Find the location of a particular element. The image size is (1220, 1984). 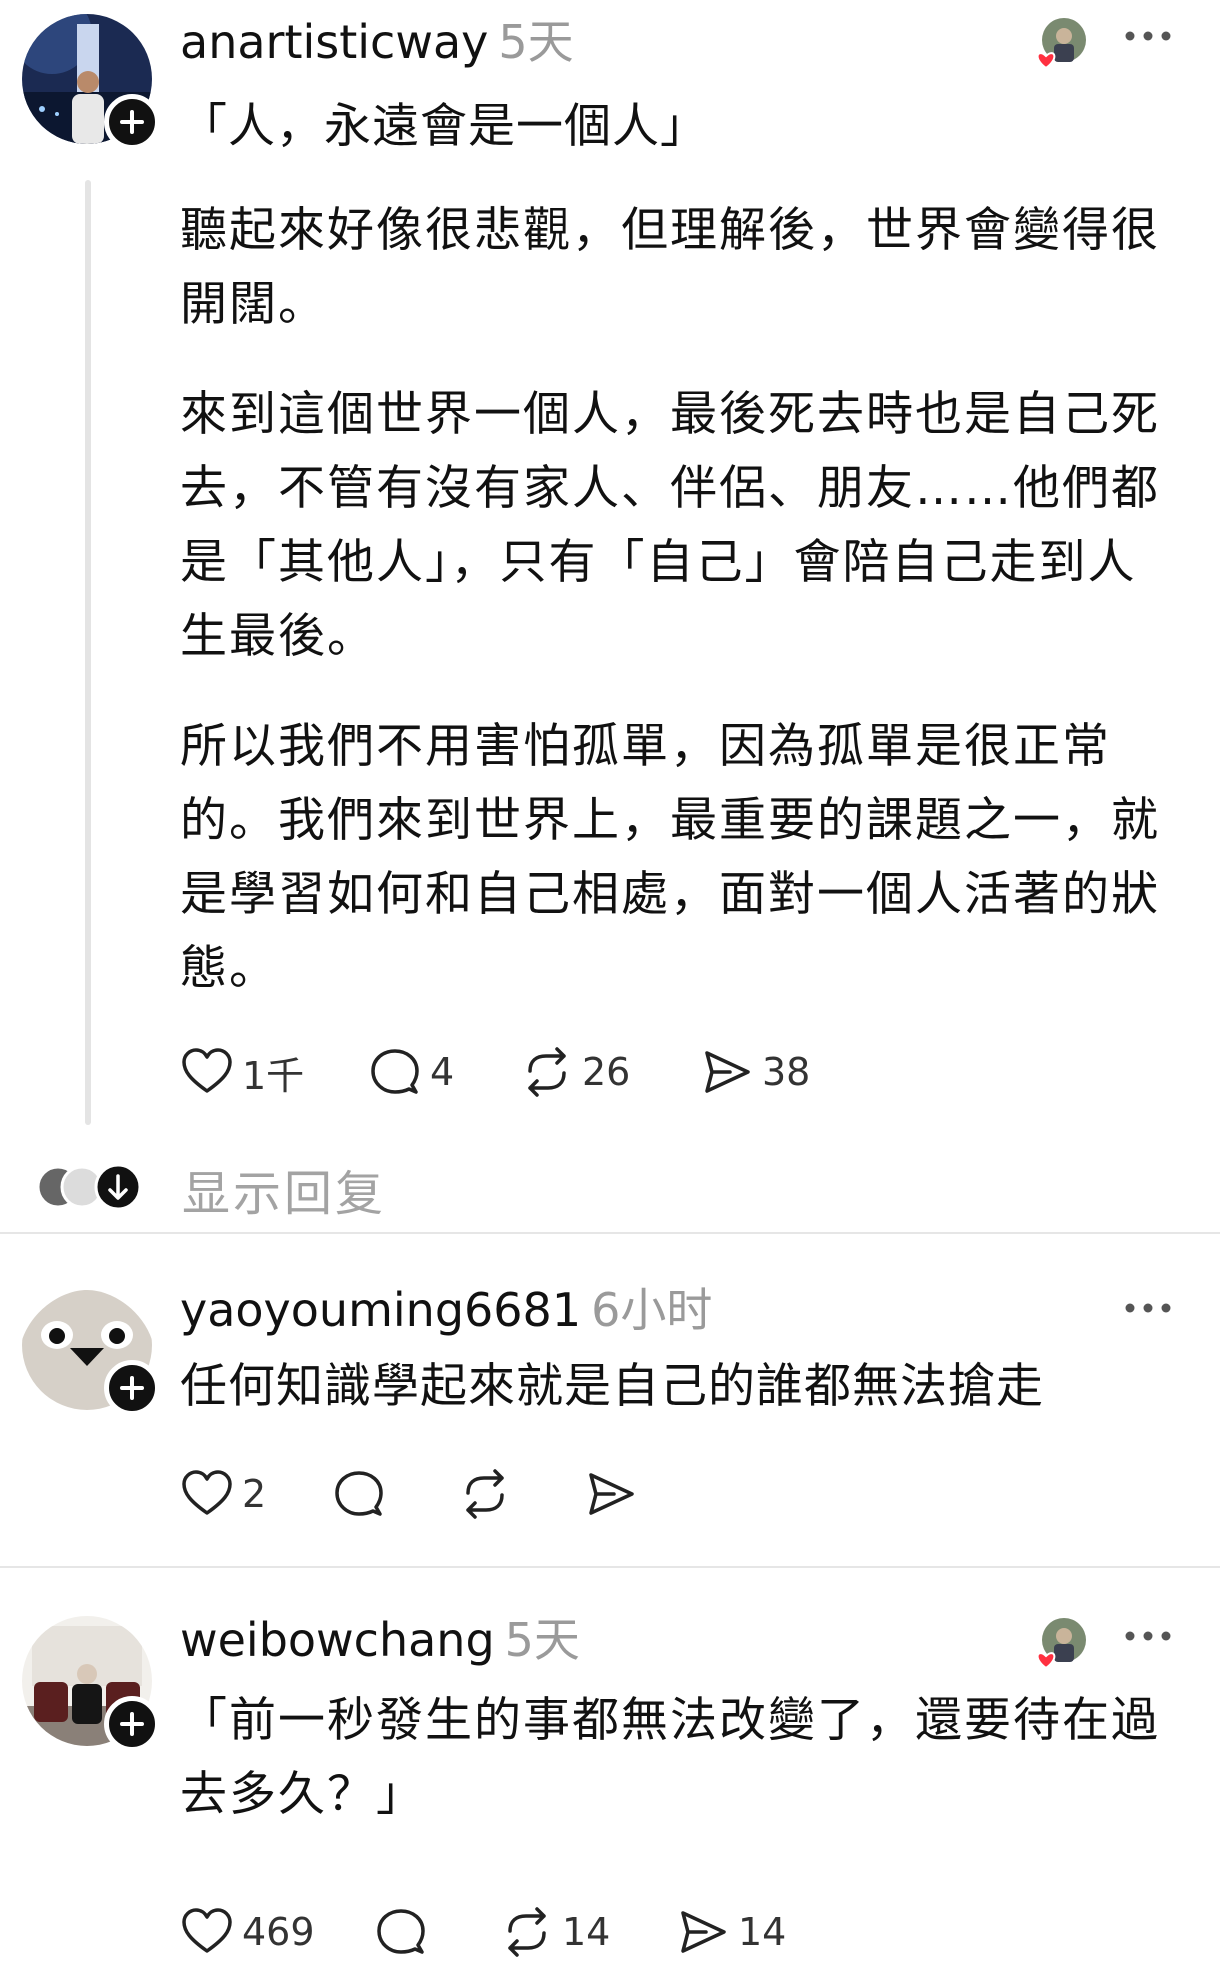

repost-count: 14 is located at coordinates (586, 1932).